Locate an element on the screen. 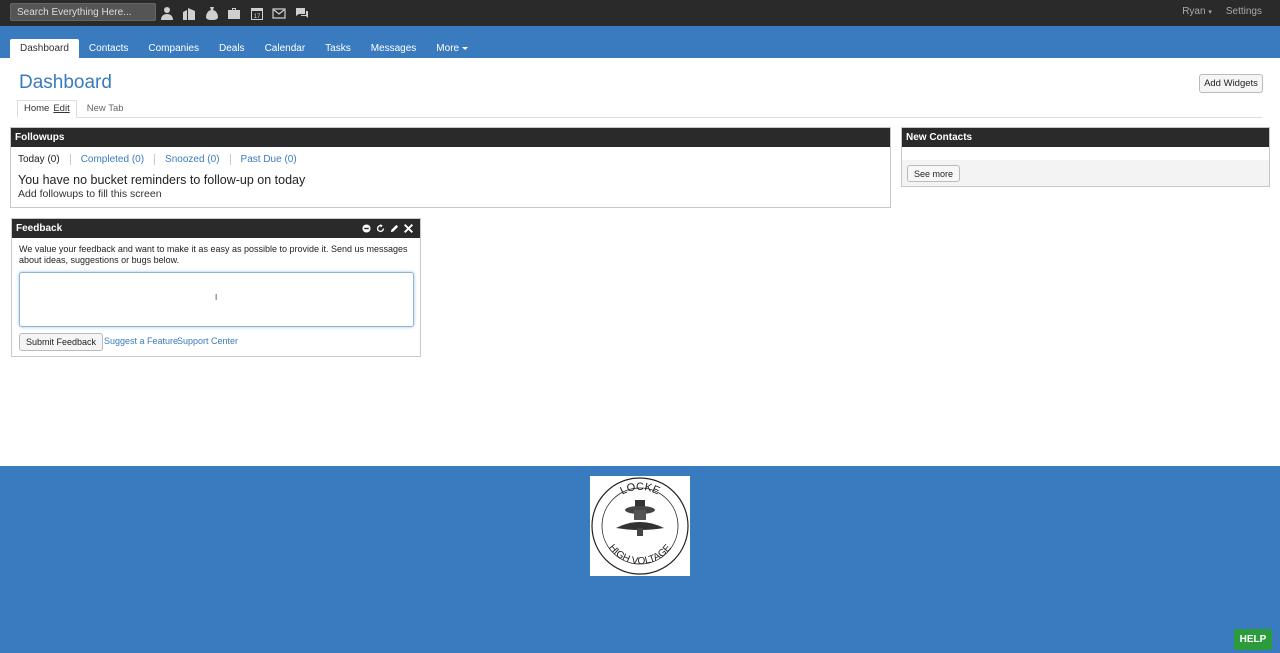 The width and height of the screenshot is (1280, 653). support-center-link: Support Center is located at coordinates (207, 341).